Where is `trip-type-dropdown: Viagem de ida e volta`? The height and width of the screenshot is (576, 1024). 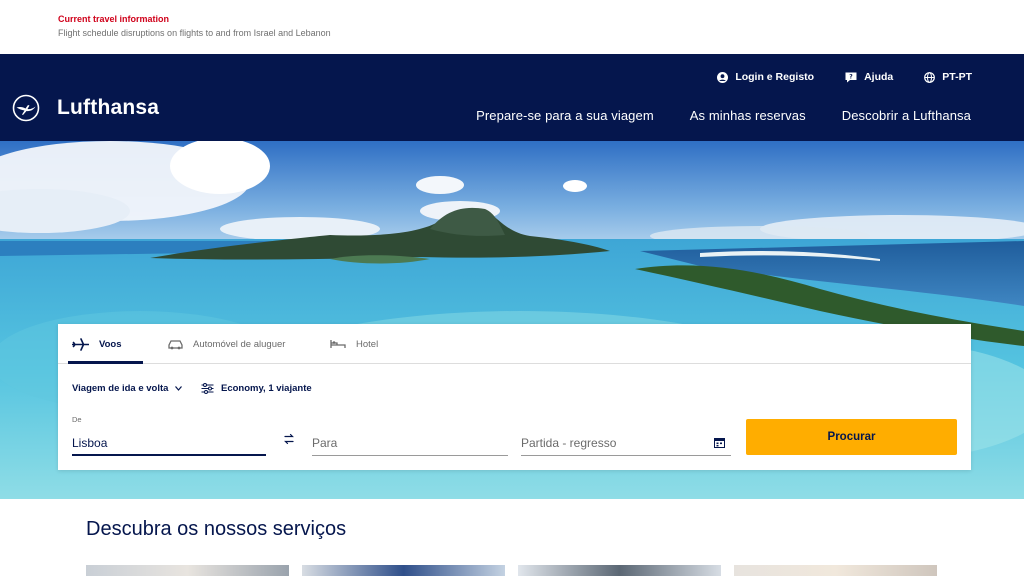
trip-type-dropdown: Viagem de ida e volta is located at coordinates (127, 388).